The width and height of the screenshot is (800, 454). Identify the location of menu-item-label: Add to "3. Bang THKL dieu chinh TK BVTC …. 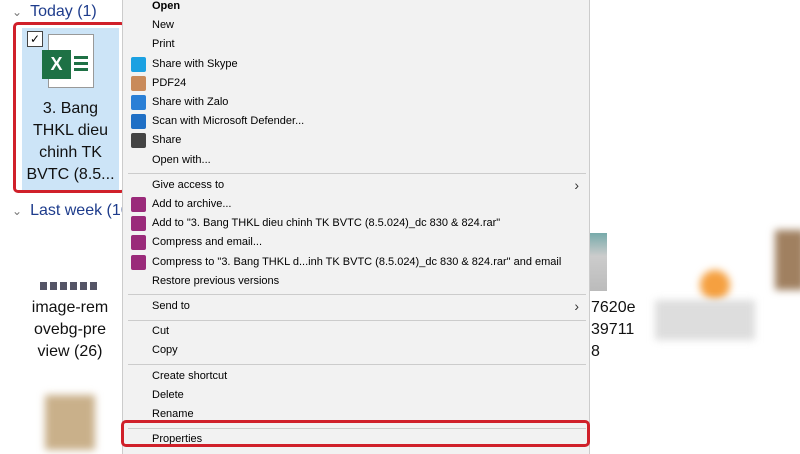
(326, 223).